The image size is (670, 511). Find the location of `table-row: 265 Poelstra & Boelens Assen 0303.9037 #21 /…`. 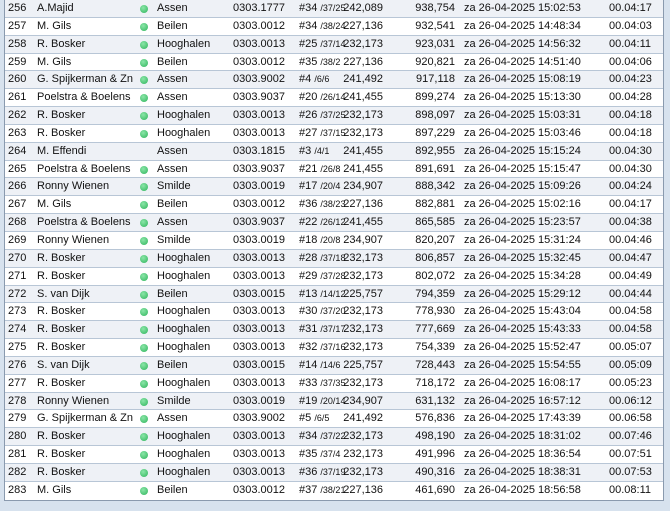

table-row: 265 Poelstra & Boelens Assen 0303.9037 #21 /… is located at coordinates (334, 170).